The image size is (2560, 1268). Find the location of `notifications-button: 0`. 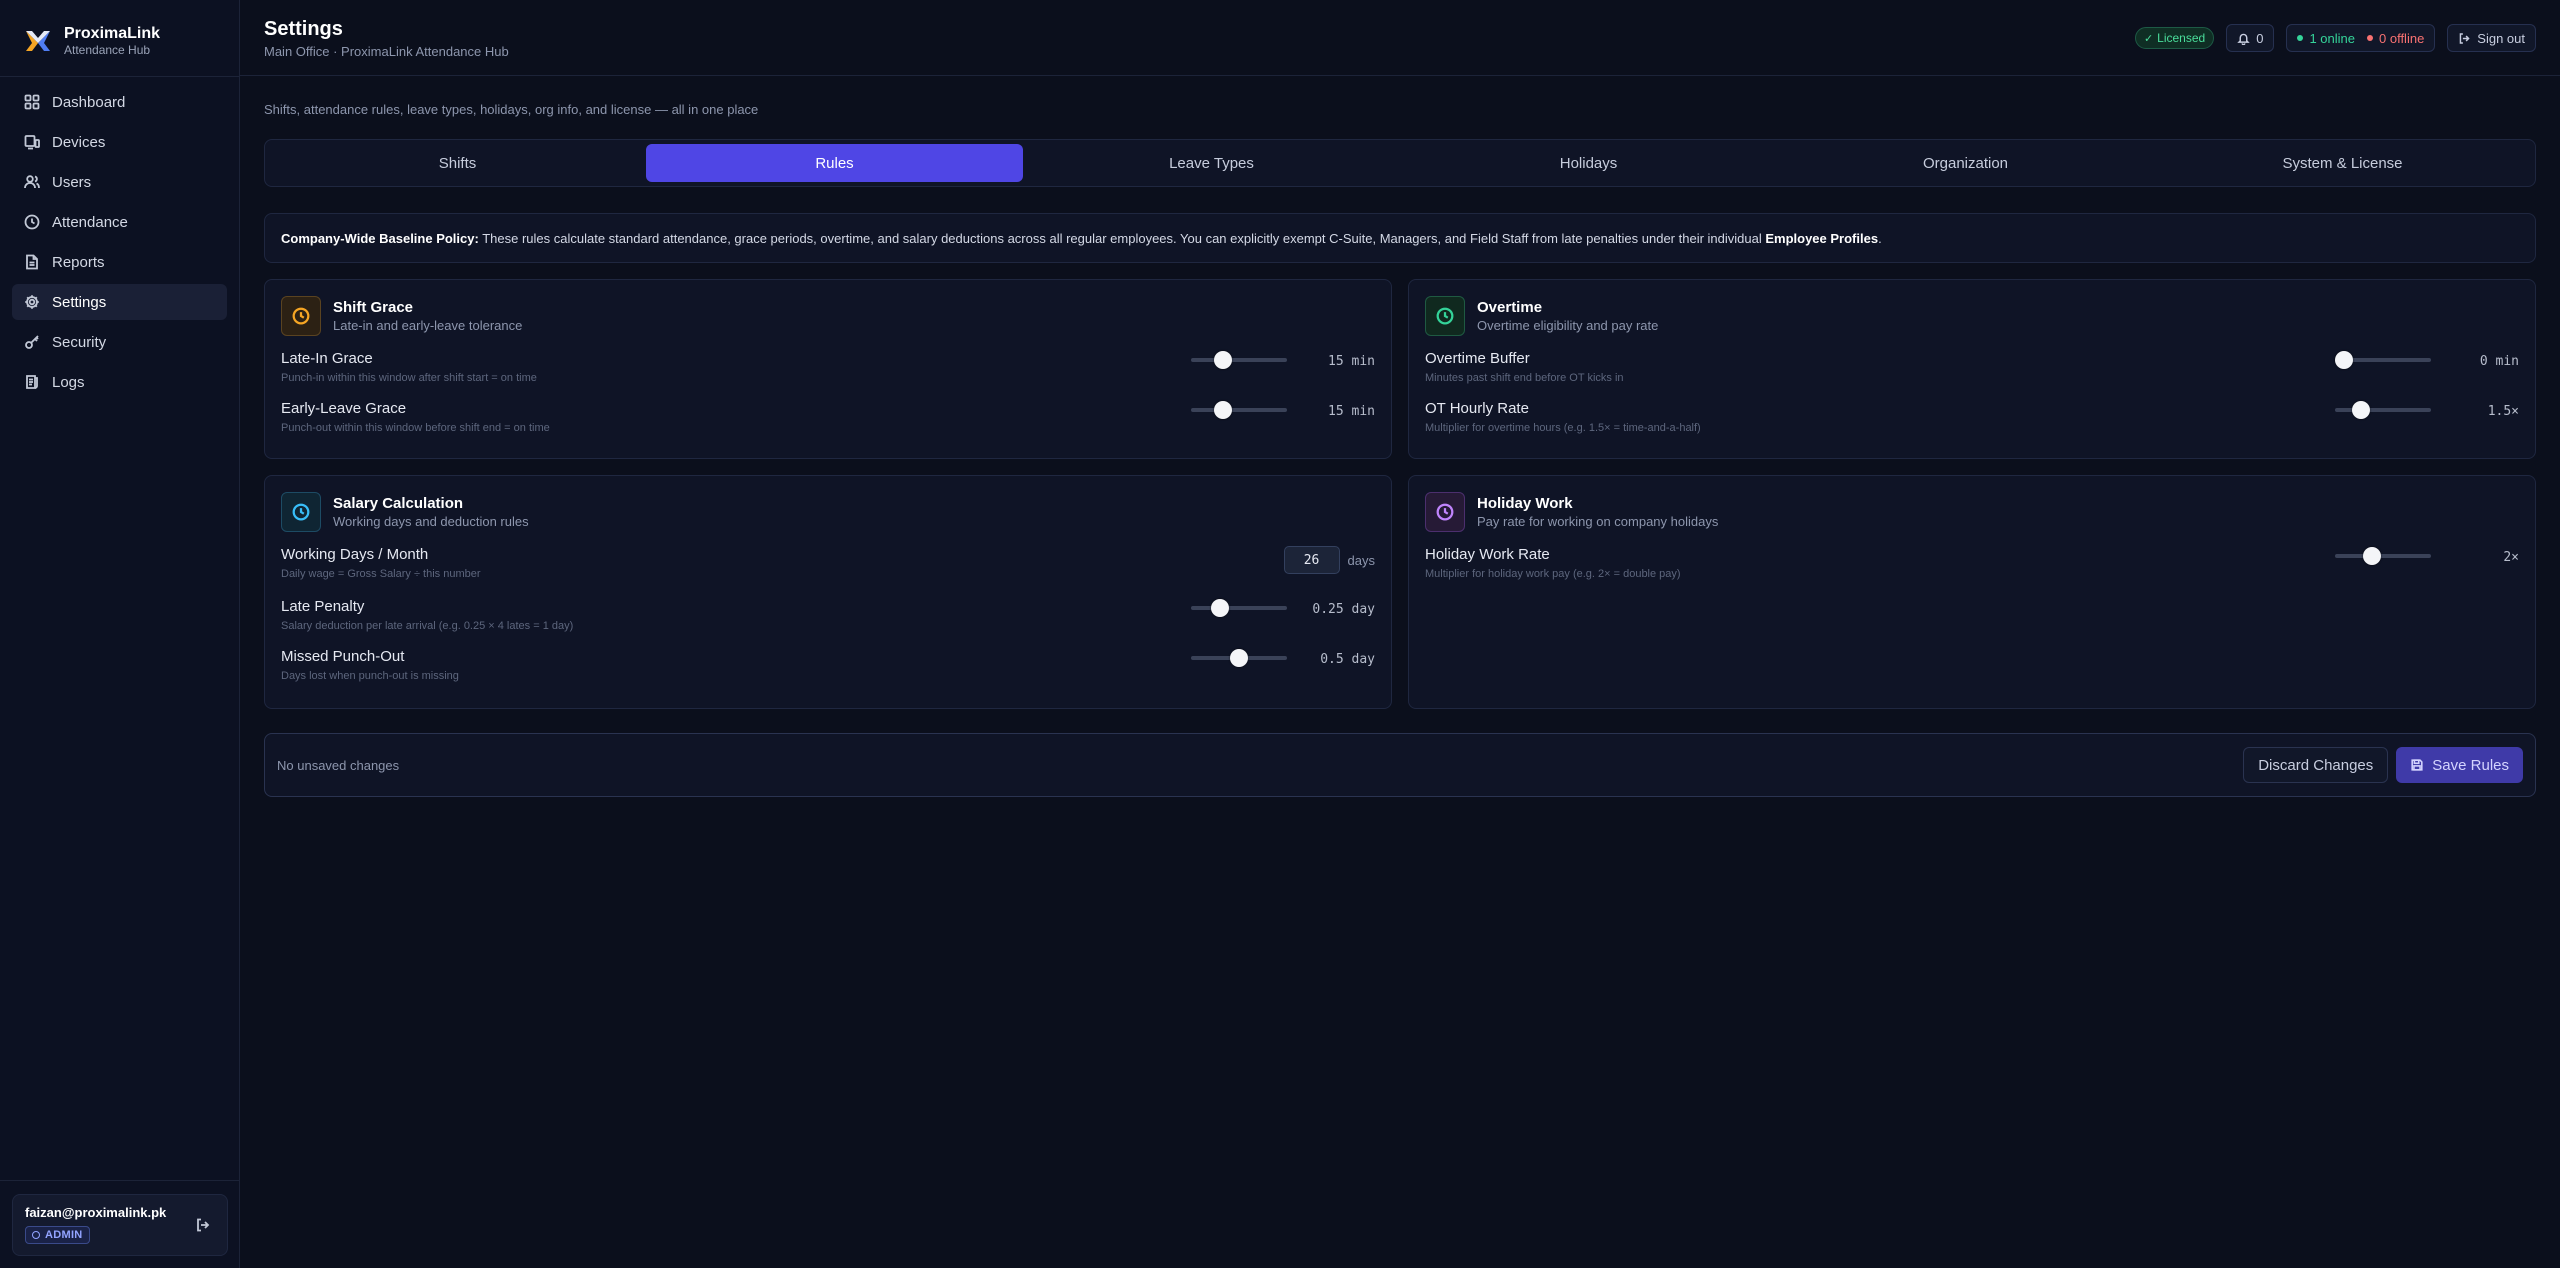

notifications-button: 0 is located at coordinates (2250, 38).